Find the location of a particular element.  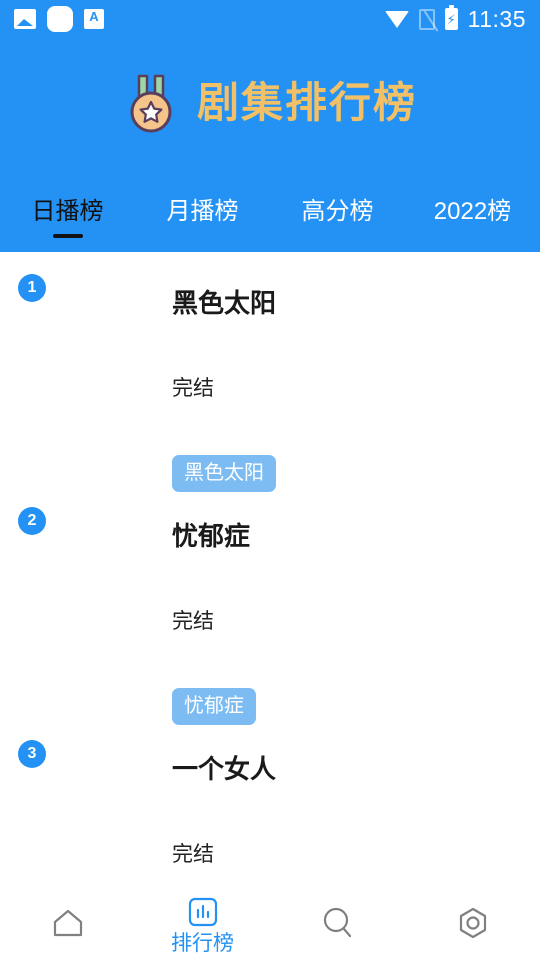

status-bar-left: A is located at coordinates (59, 19).